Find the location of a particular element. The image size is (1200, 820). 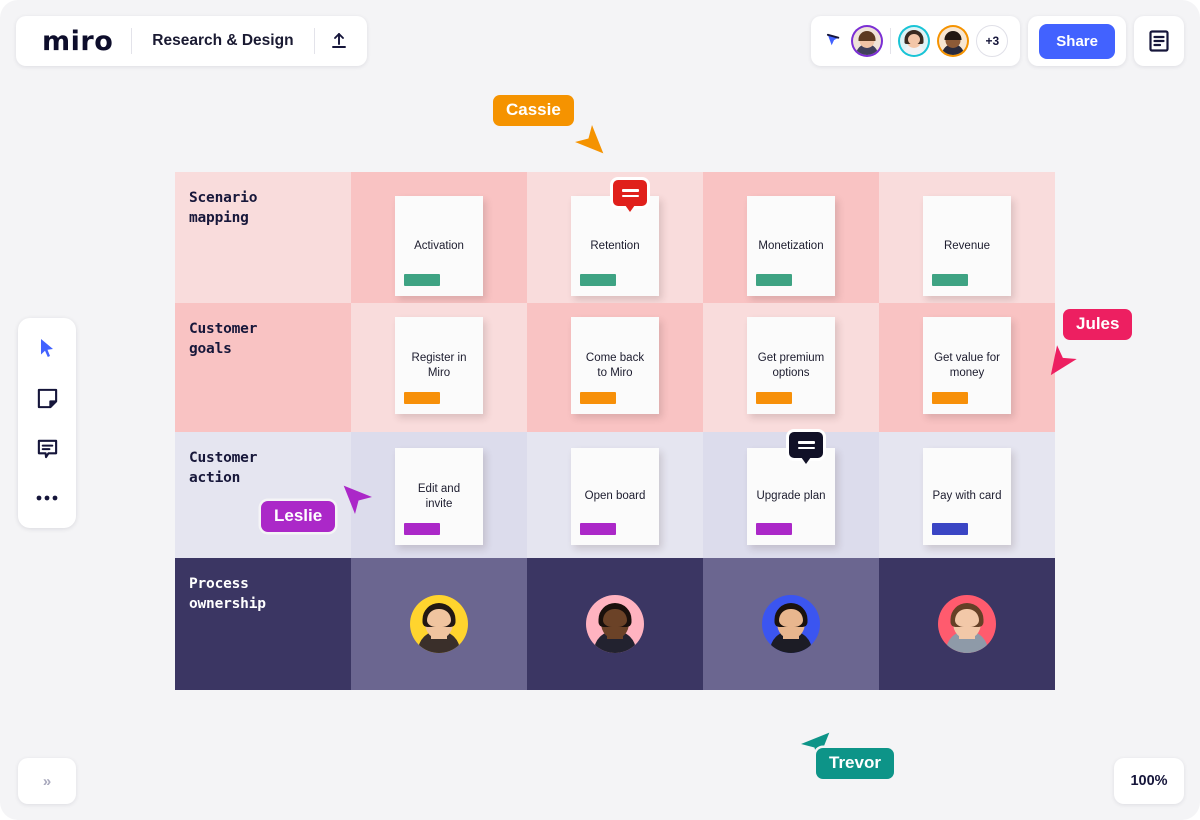

board-actions-bar: +3 Share is located at coordinates (997, 41).